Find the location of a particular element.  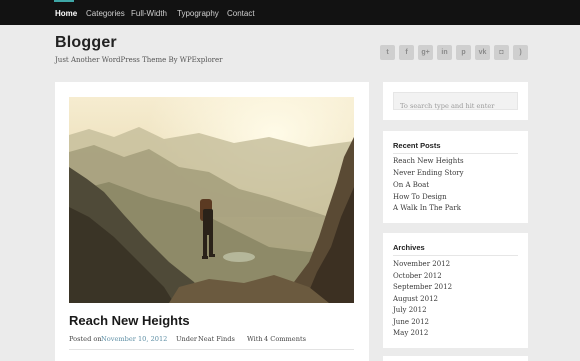

nav-item-full-width: Full-Width is located at coordinates (149, 12).